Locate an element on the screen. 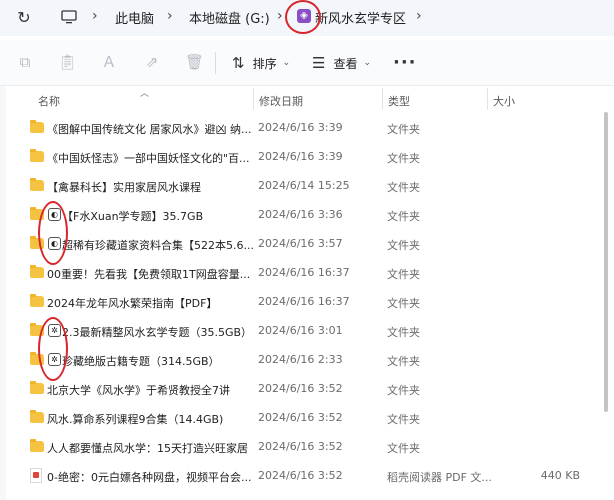  scrollbar is located at coordinates (606, 262).